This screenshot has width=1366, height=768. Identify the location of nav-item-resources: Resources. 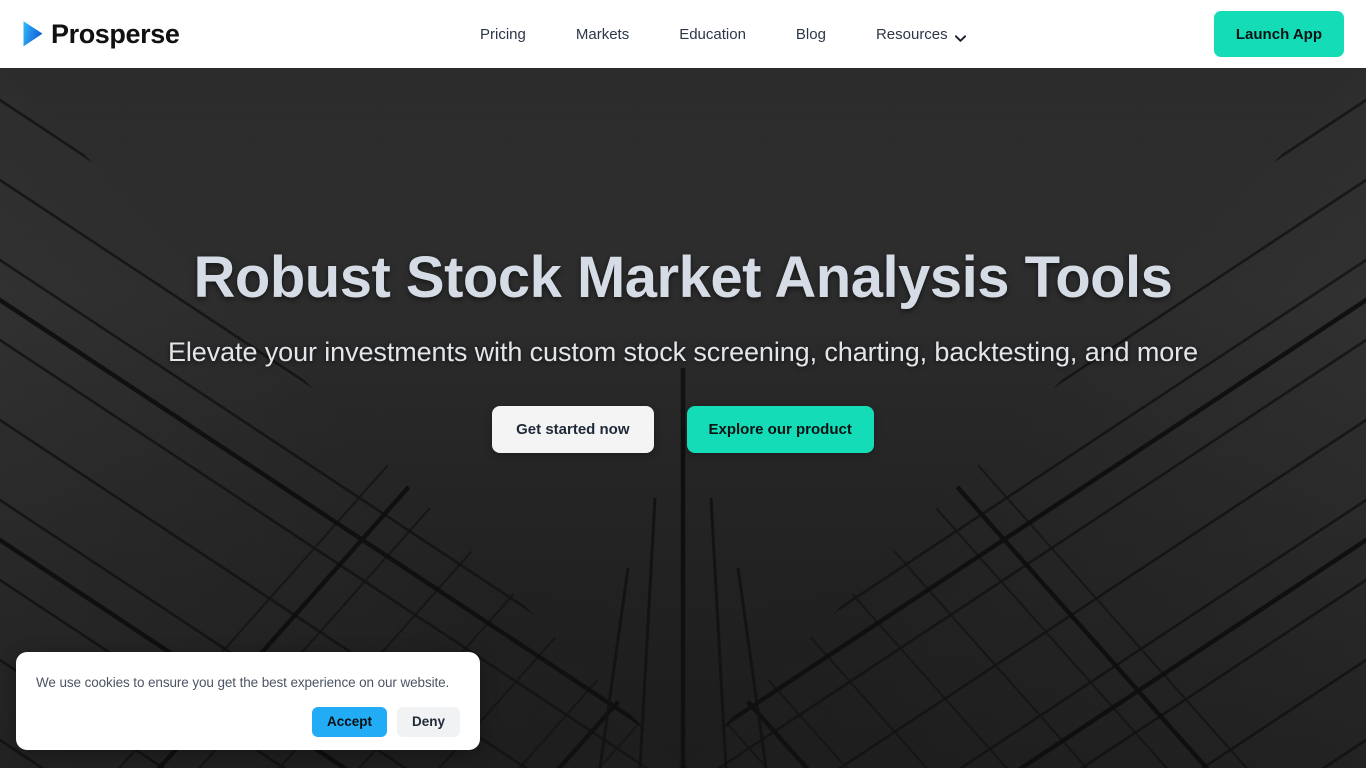
(921, 34).